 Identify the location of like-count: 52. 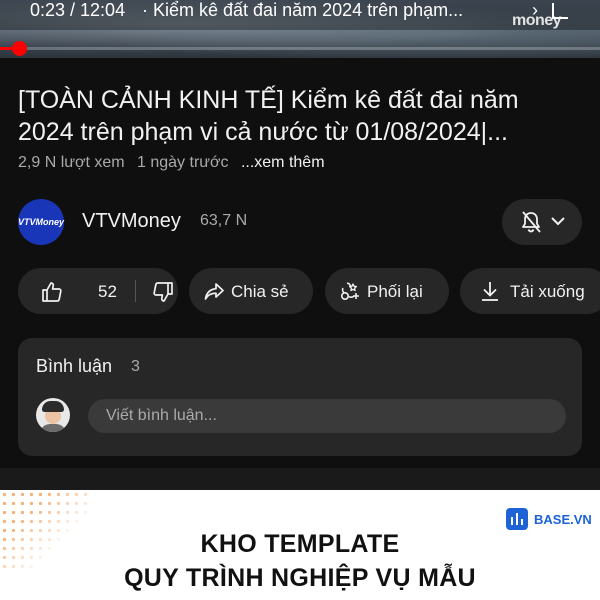
(107, 291).